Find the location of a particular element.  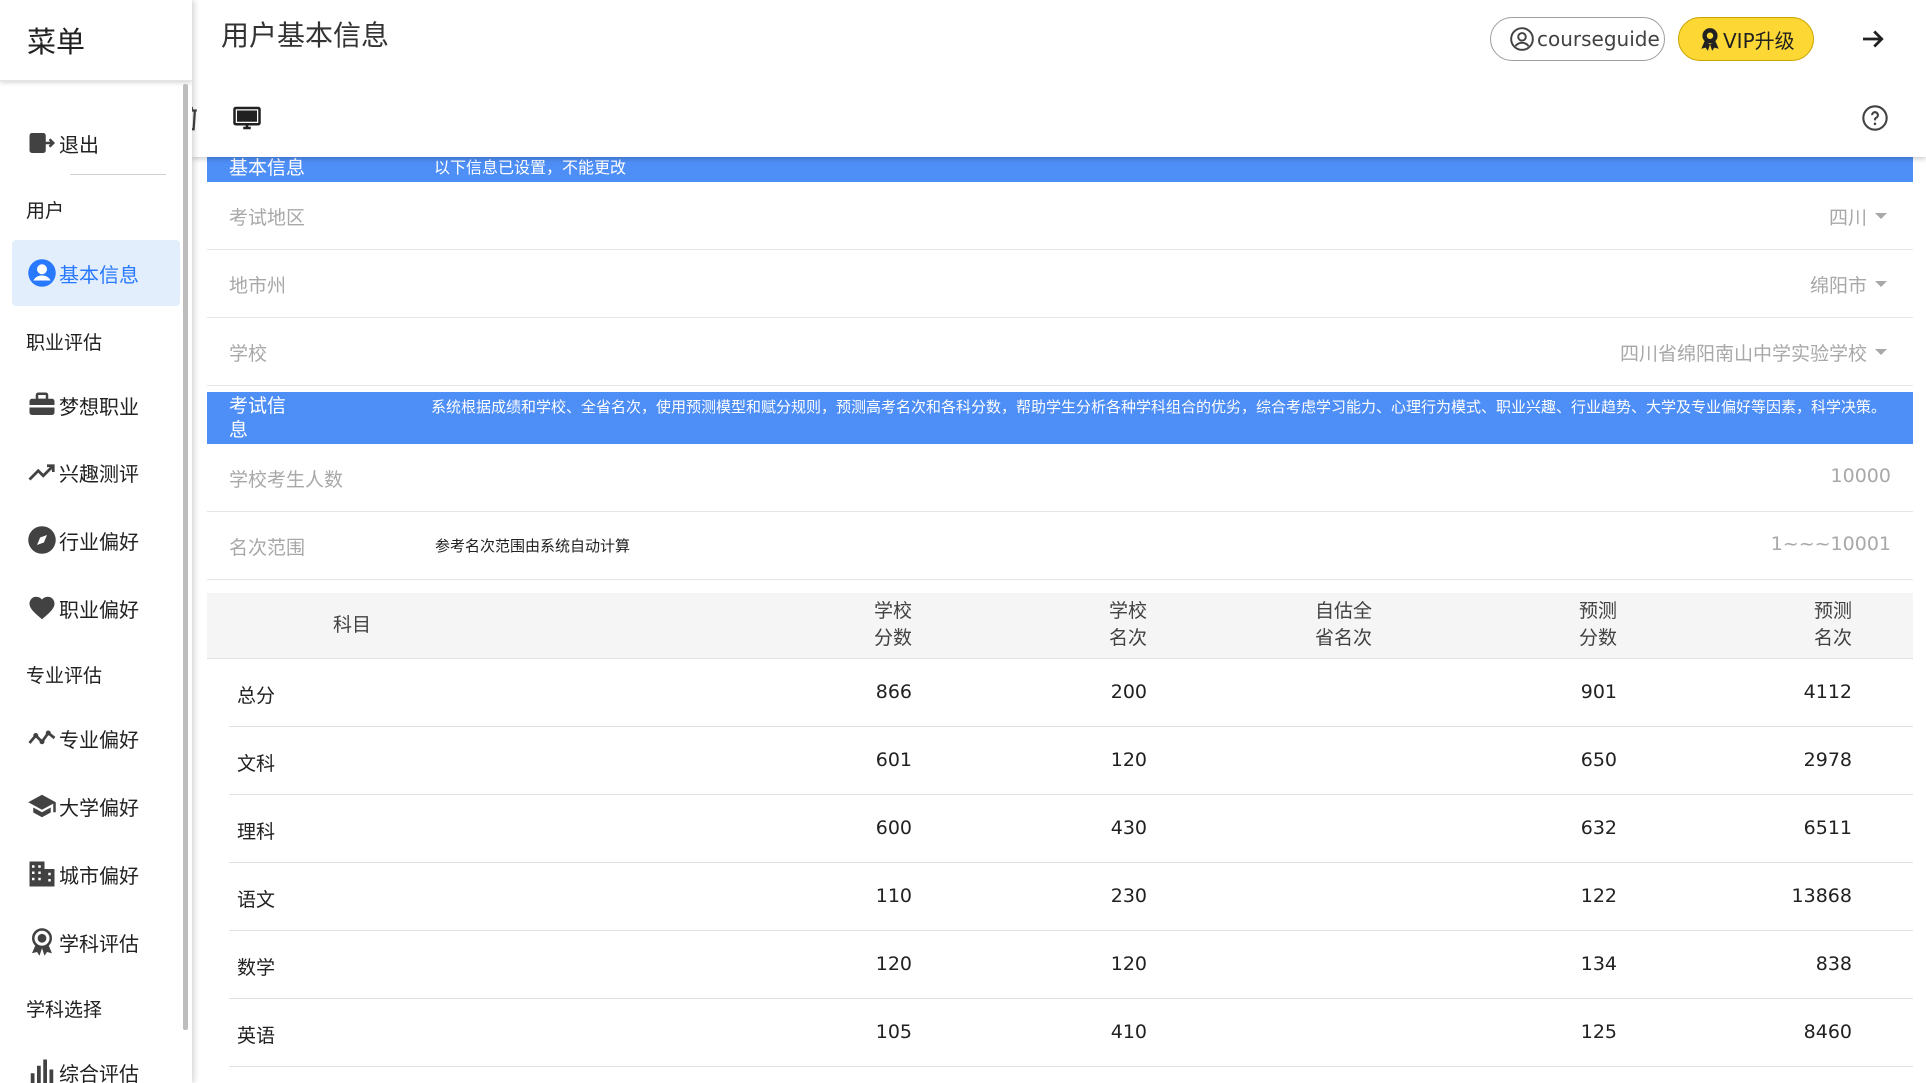

cell-pred-score: 125 is located at coordinates (1598, 1032).